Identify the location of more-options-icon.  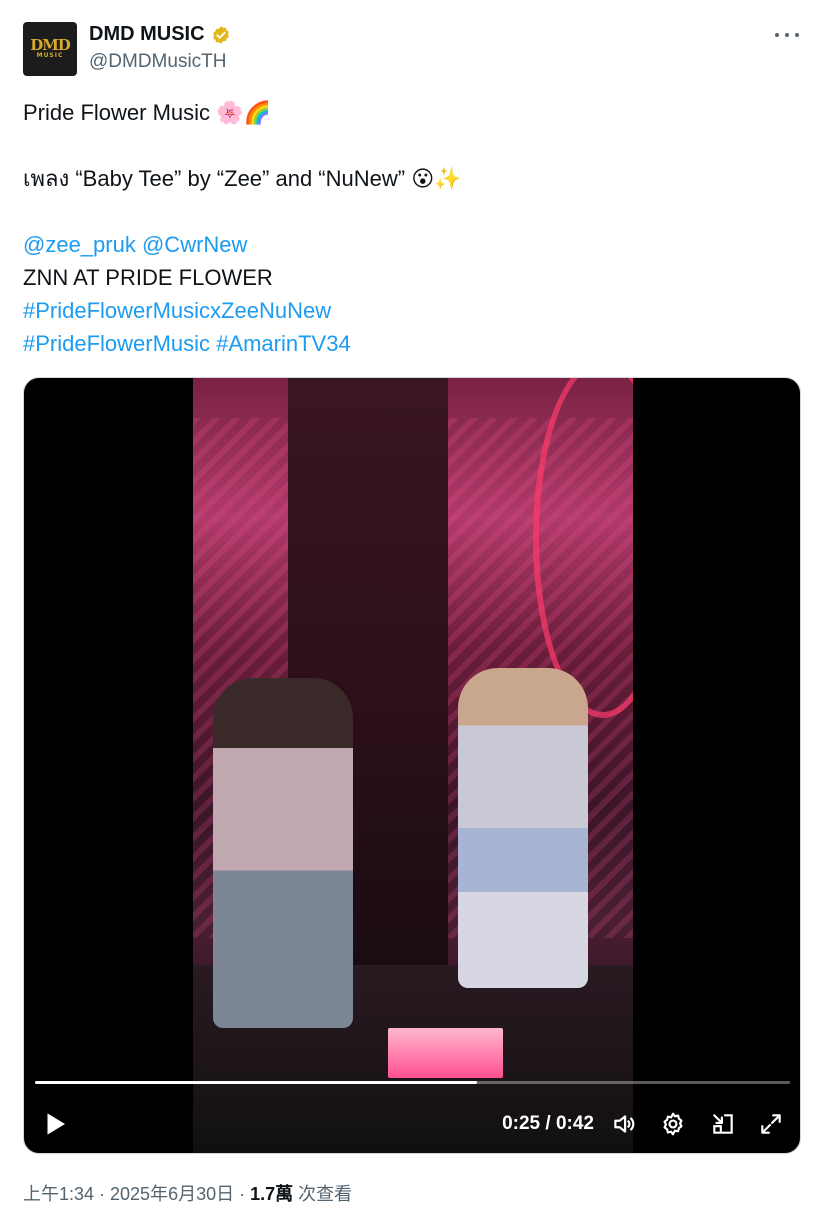
(787, 35).